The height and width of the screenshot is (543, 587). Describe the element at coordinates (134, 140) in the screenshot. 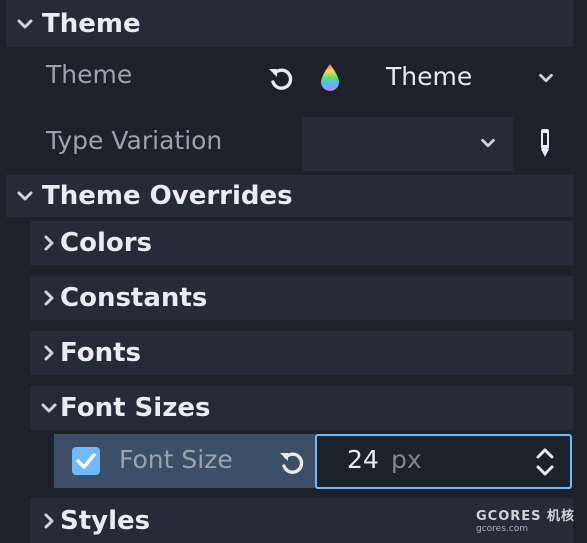

I see `type-variation-label: Type Variation` at that location.